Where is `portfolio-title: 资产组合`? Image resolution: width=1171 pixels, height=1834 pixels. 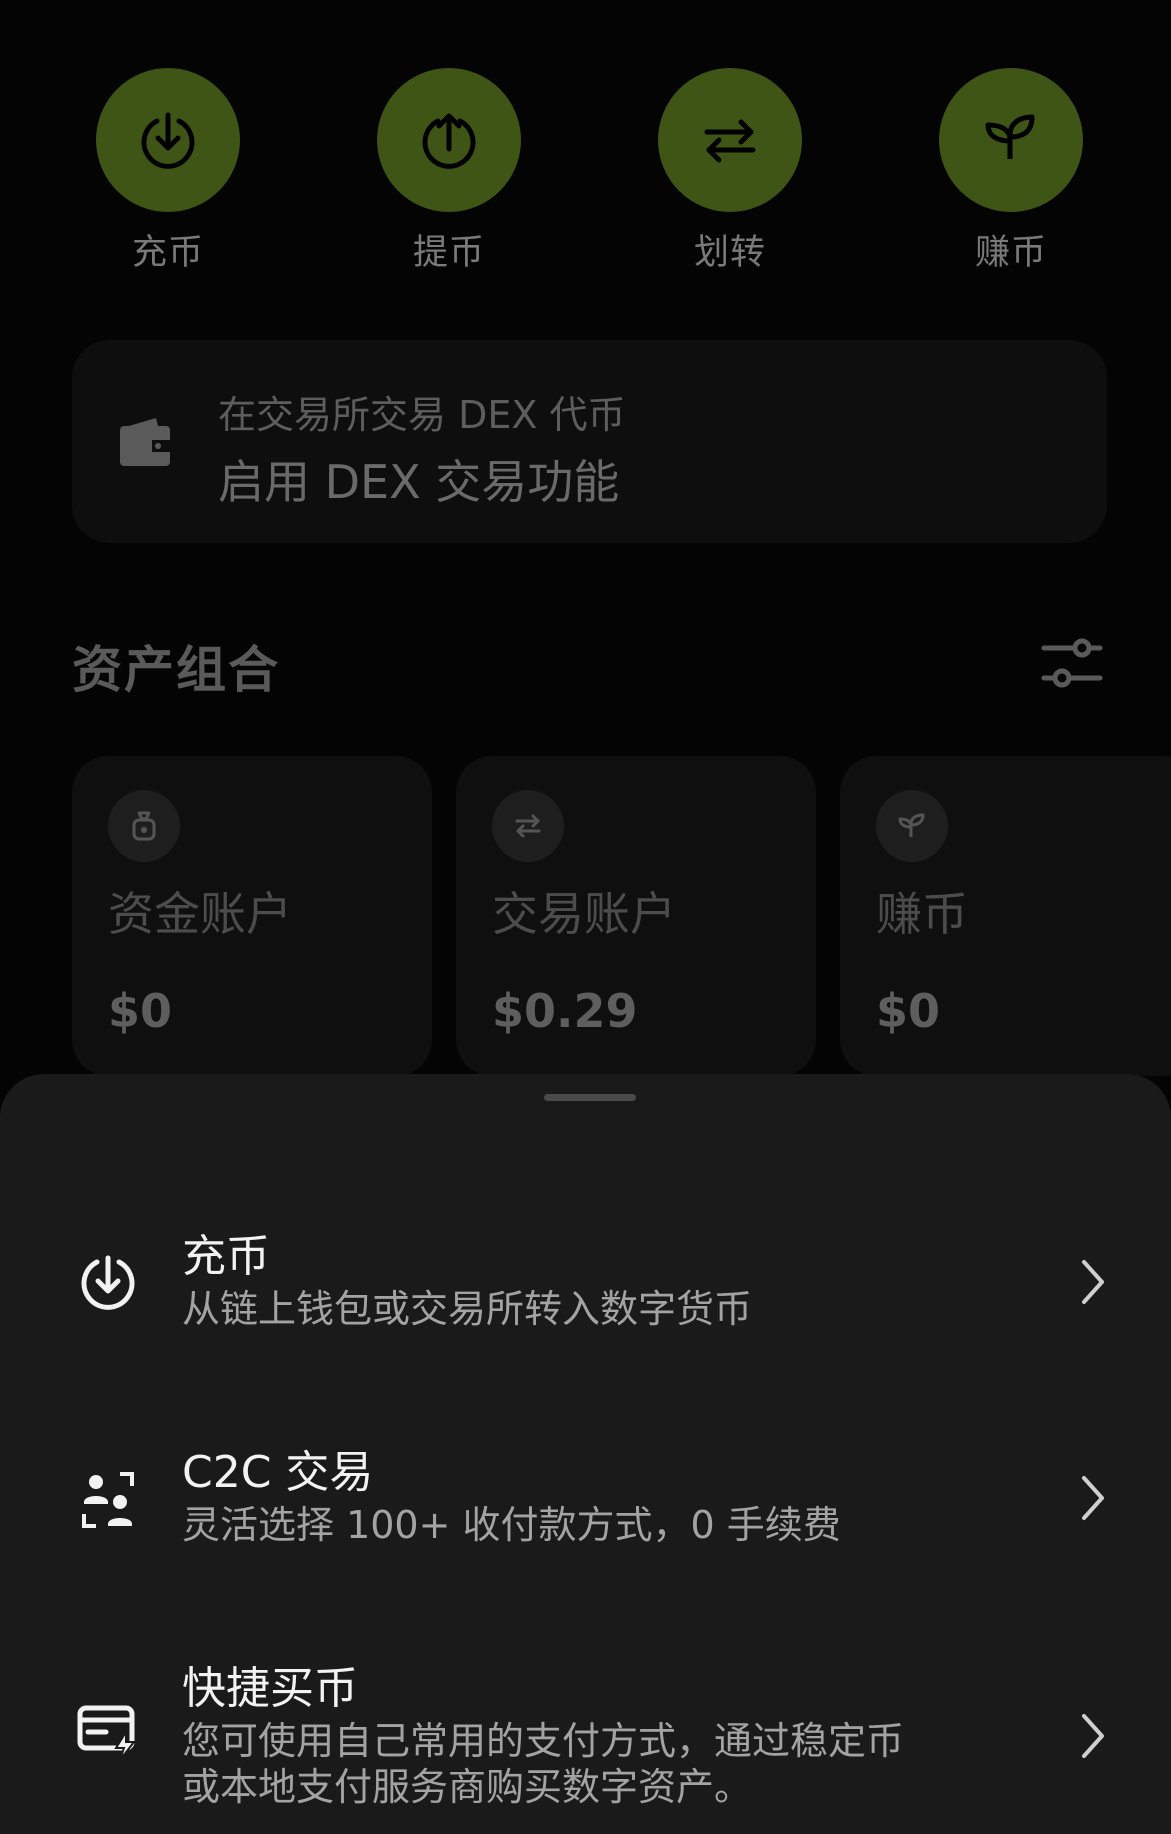
portfolio-title: 资产组合 is located at coordinates (176, 670).